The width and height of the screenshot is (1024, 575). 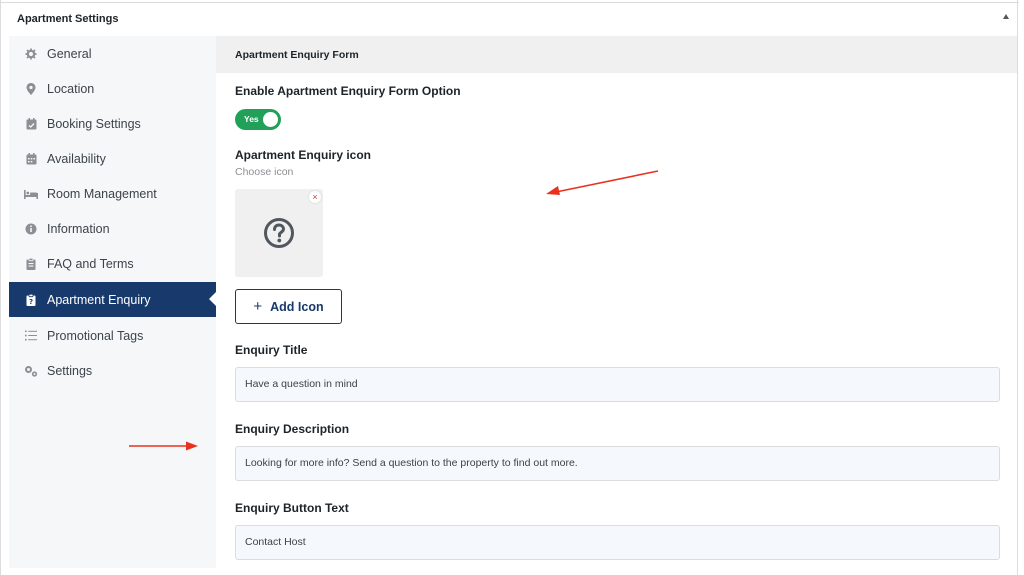 What do you see at coordinates (292, 508) in the screenshot?
I see `enquiry-button-text-label: Enquiry Button Text` at bounding box center [292, 508].